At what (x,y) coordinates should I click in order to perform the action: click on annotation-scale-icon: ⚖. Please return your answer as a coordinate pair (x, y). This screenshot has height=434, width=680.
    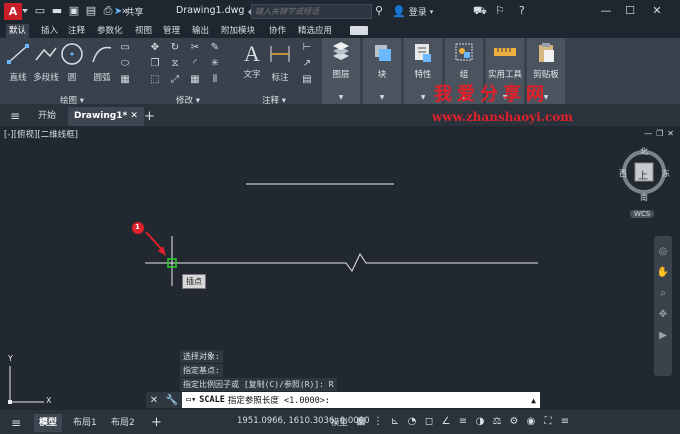
    Looking at the image, I should click on (497, 421).